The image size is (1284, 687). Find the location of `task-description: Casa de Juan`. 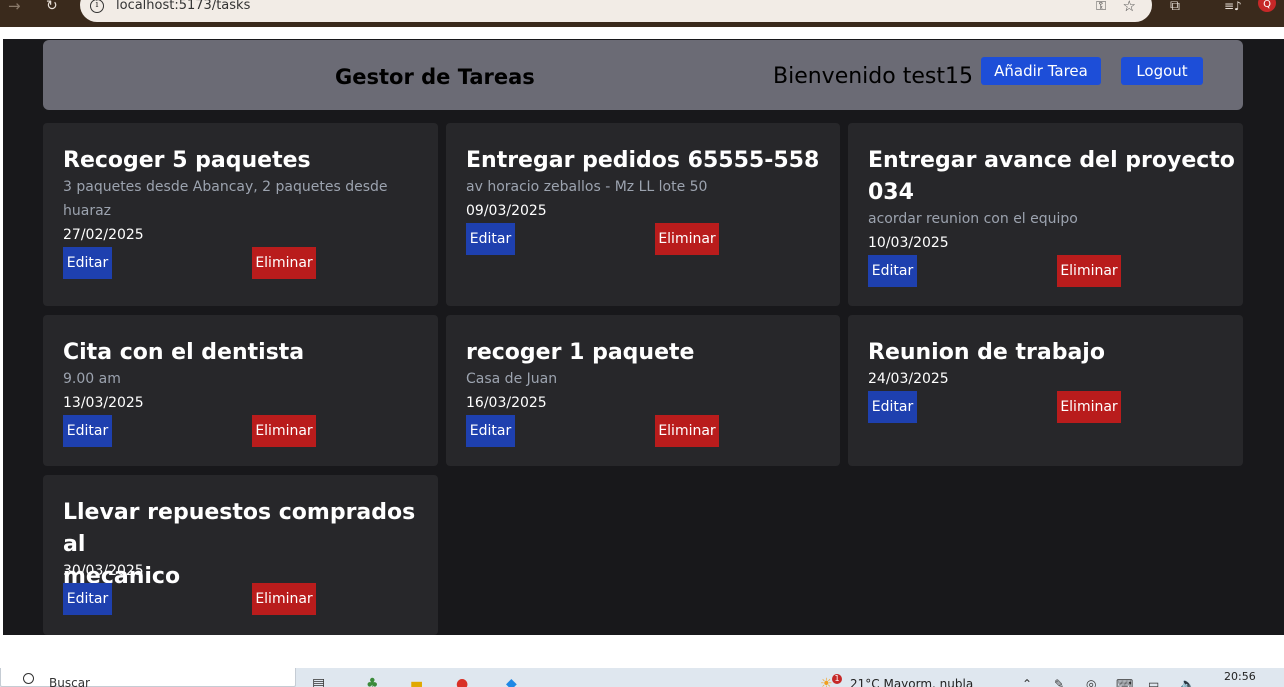

task-description: Casa de Juan is located at coordinates (512, 379).